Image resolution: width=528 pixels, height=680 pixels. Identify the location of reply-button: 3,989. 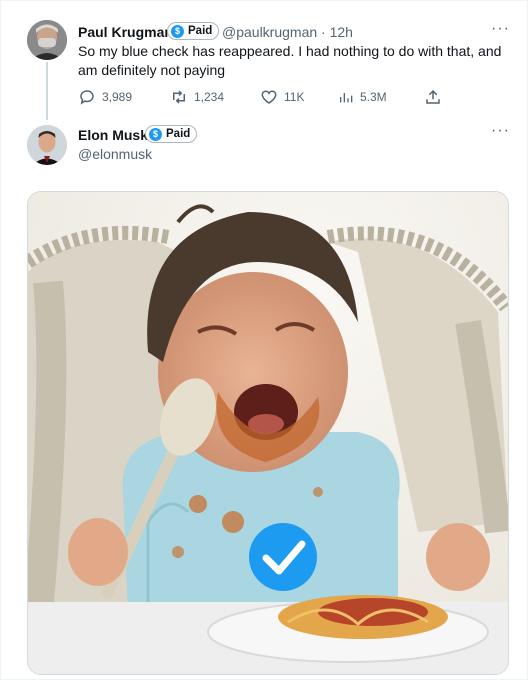
(105, 97).